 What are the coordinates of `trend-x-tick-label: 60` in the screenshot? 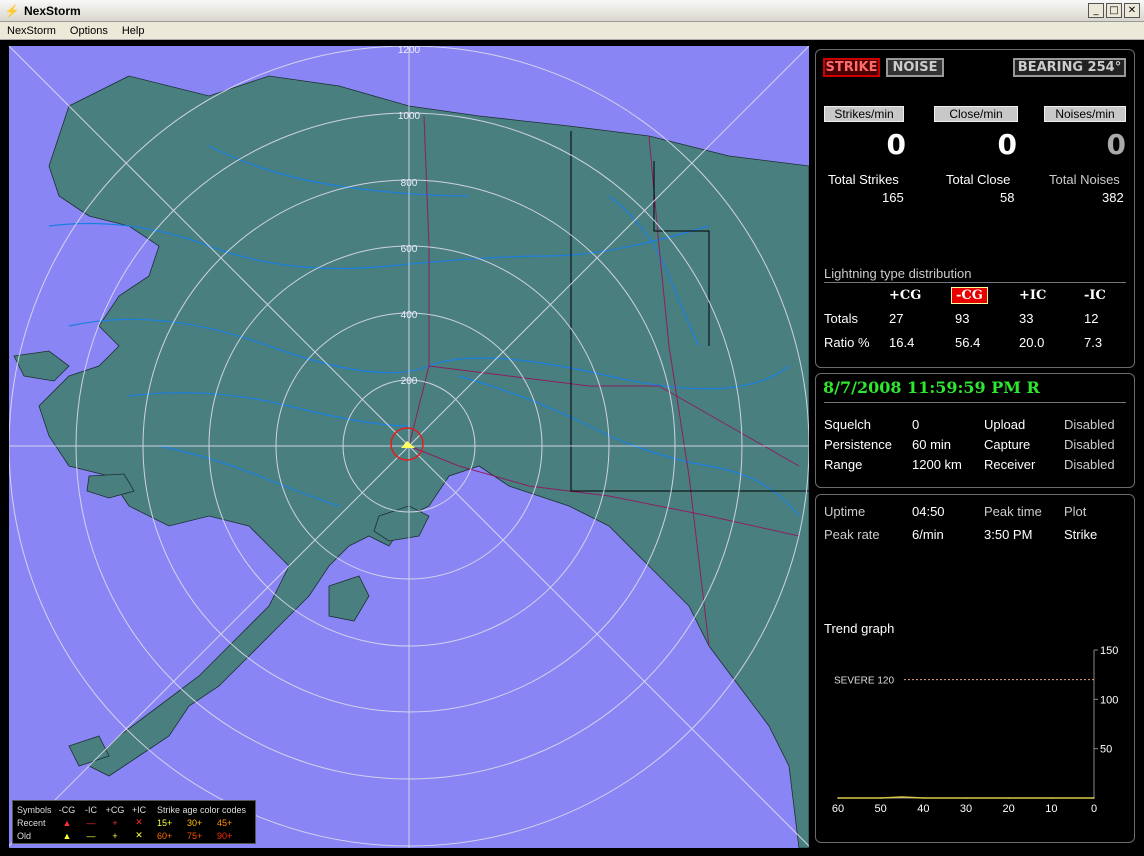 It's located at (838, 809).